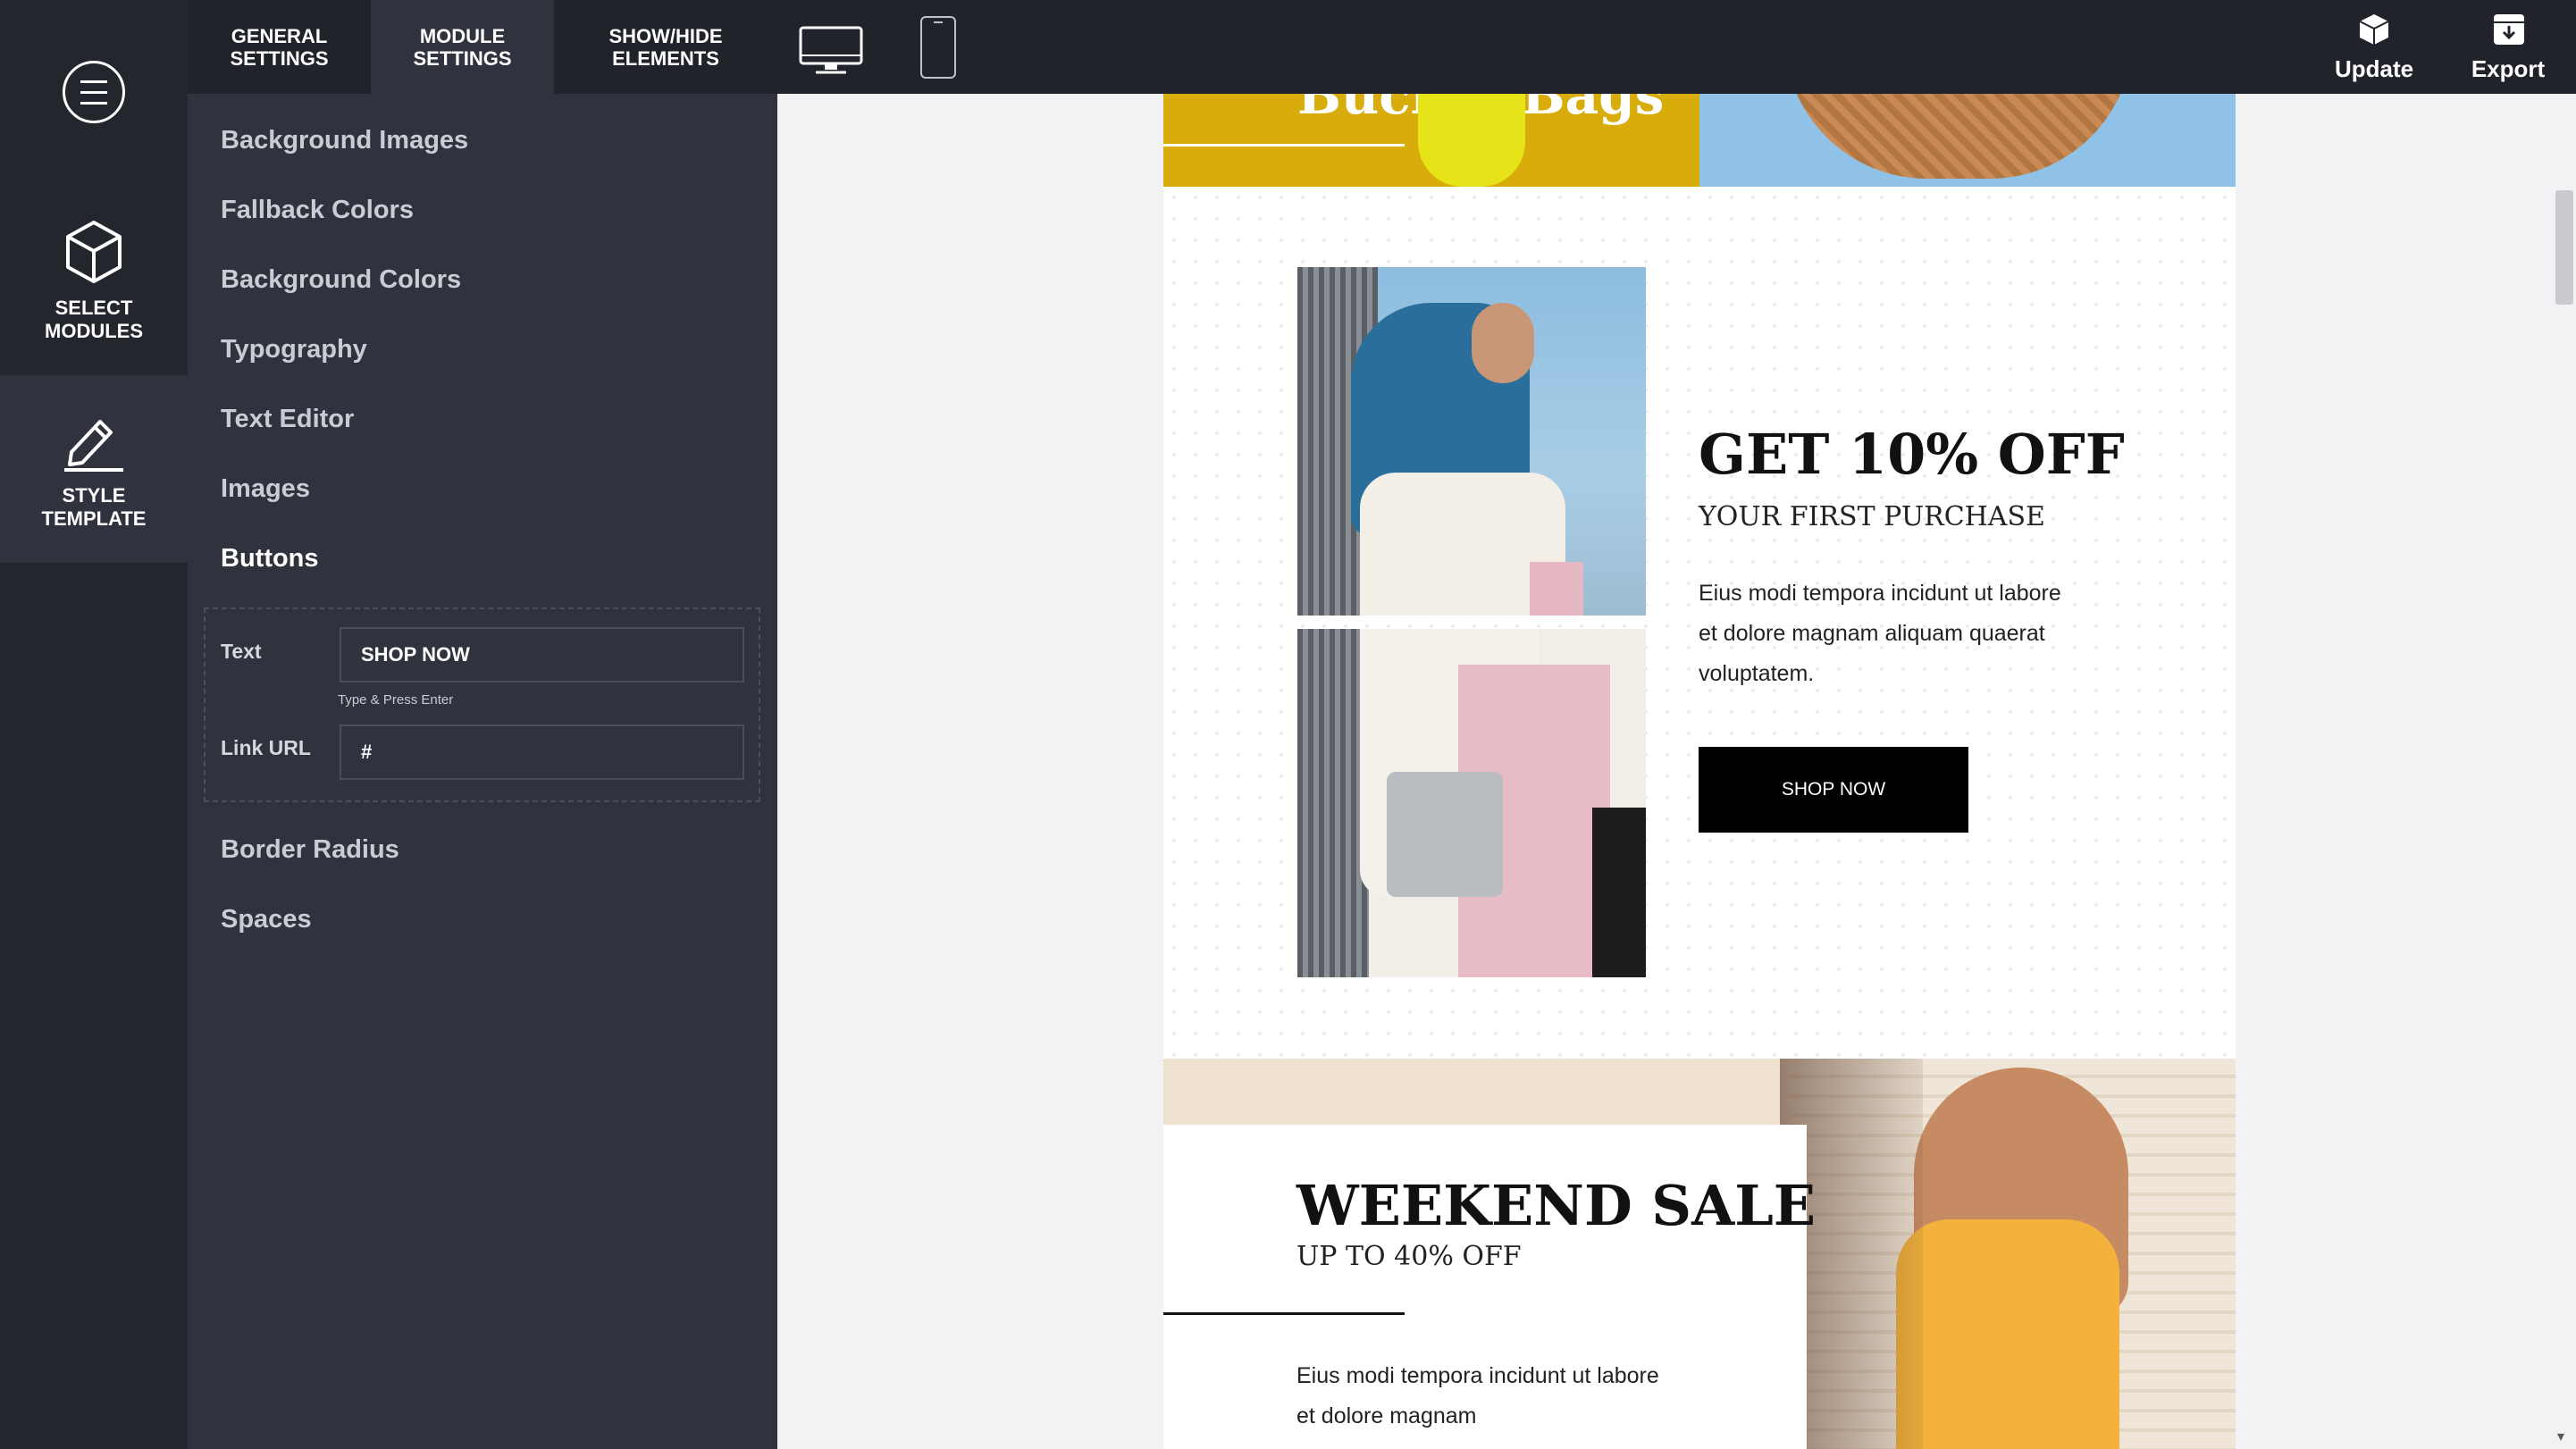 The image size is (2576, 1449). What do you see at coordinates (1471, 140) in the screenshot?
I see `yellow-coat-image` at bounding box center [1471, 140].